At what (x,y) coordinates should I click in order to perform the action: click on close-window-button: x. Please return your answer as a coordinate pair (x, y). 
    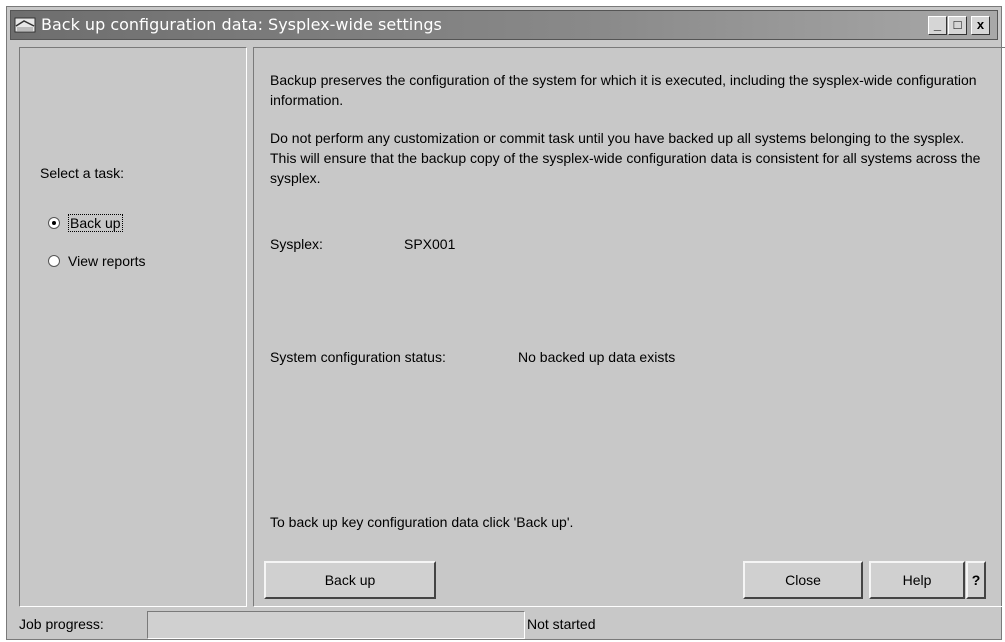
    Looking at the image, I should click on (980, 25).